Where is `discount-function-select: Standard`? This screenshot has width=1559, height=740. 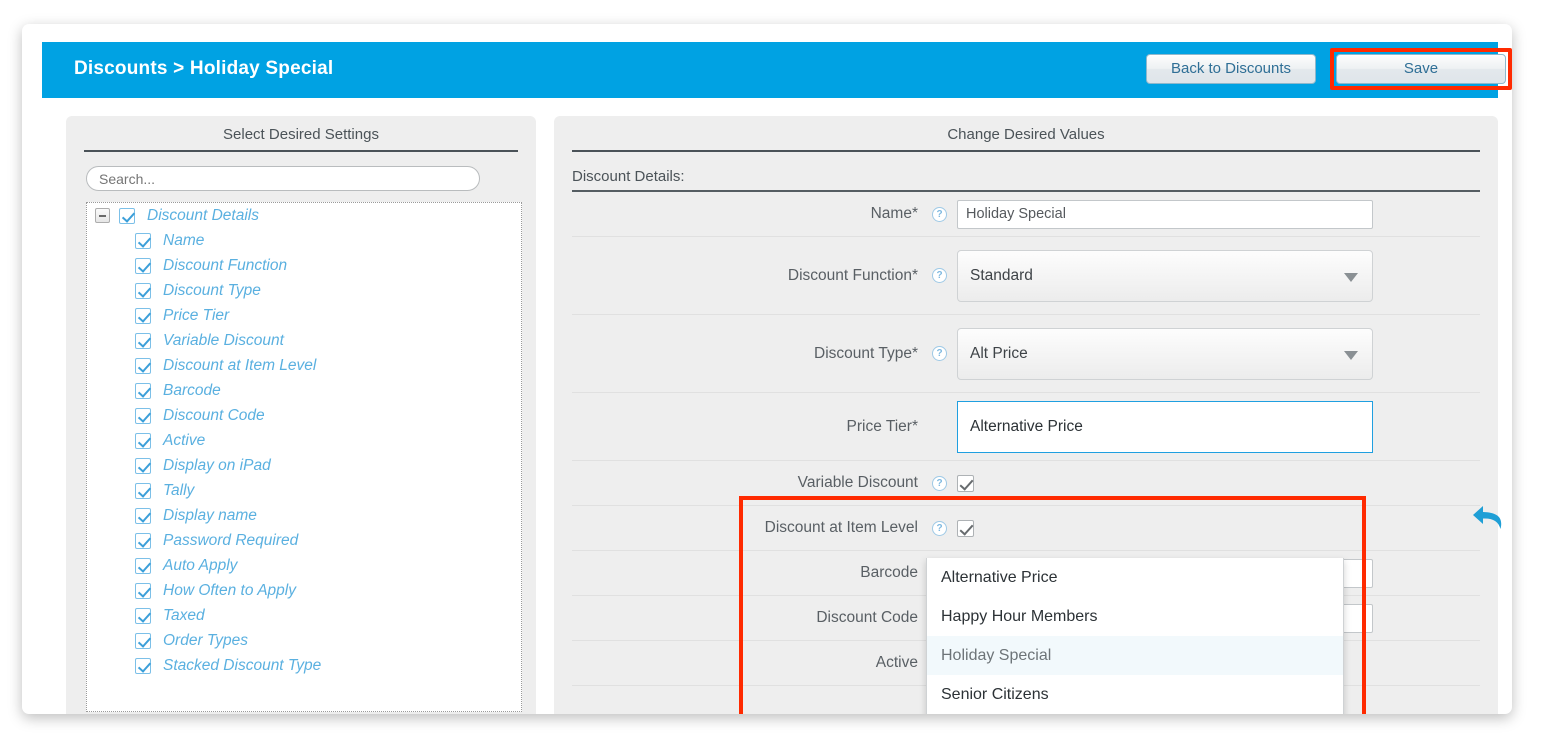 discount-function-select: Standard is located at coordinates (1165, 275).